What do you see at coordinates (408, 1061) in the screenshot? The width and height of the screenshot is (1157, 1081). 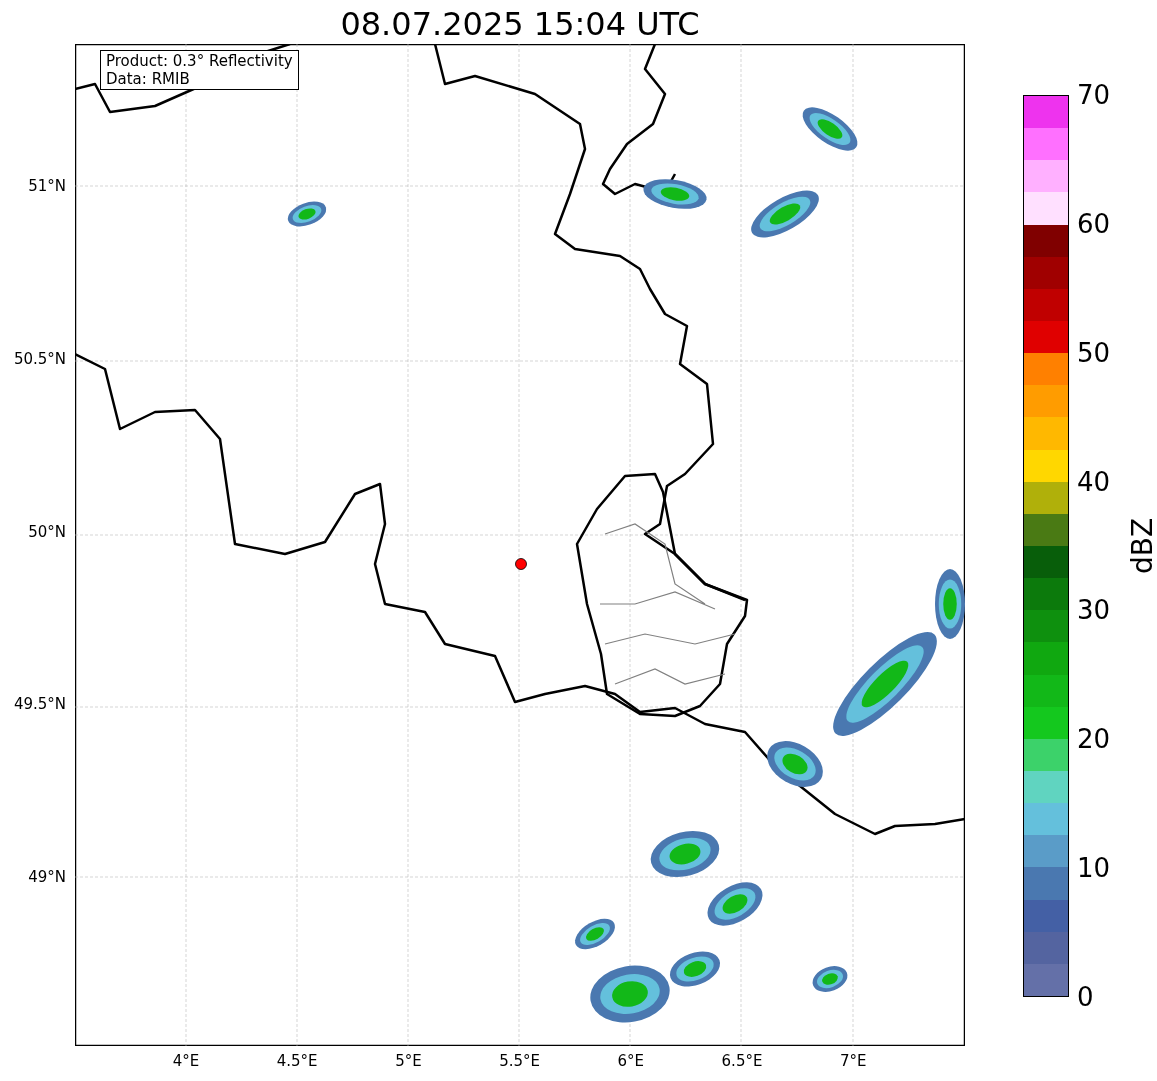 I see `longitude-label: 5°E` at bounding box center [408, 1061].